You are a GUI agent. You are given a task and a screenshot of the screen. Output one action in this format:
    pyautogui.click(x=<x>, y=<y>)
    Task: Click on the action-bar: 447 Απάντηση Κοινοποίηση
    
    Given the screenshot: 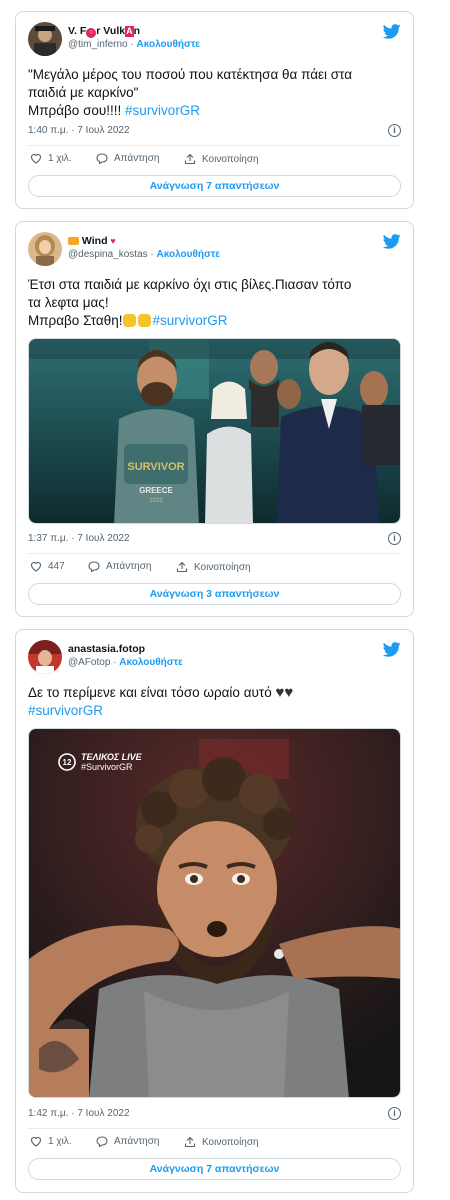 What is the action you would take?
    pyautogui.click(x=214, y=569)
    